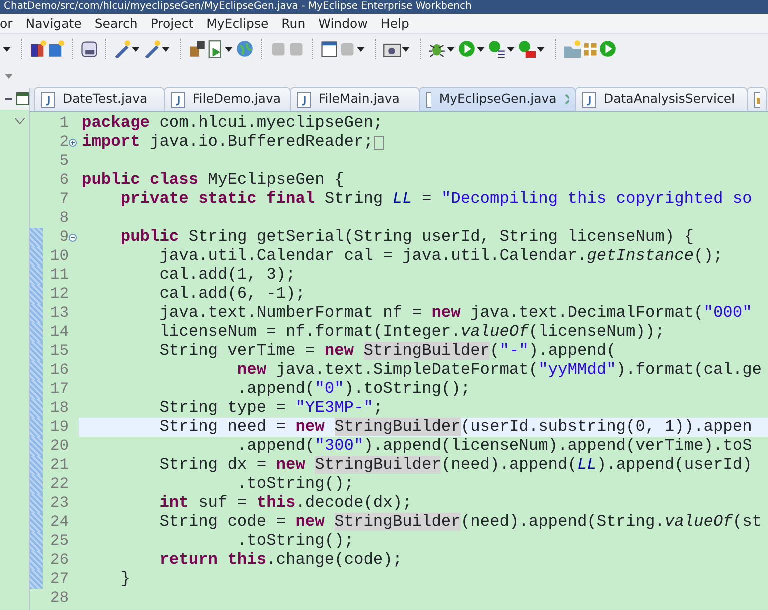 This screenshot has height=610, width=768. What do you see at coordinates (59, 275) in the screenshot?
I see `line-number: 11` at bounding box center [59, 275].